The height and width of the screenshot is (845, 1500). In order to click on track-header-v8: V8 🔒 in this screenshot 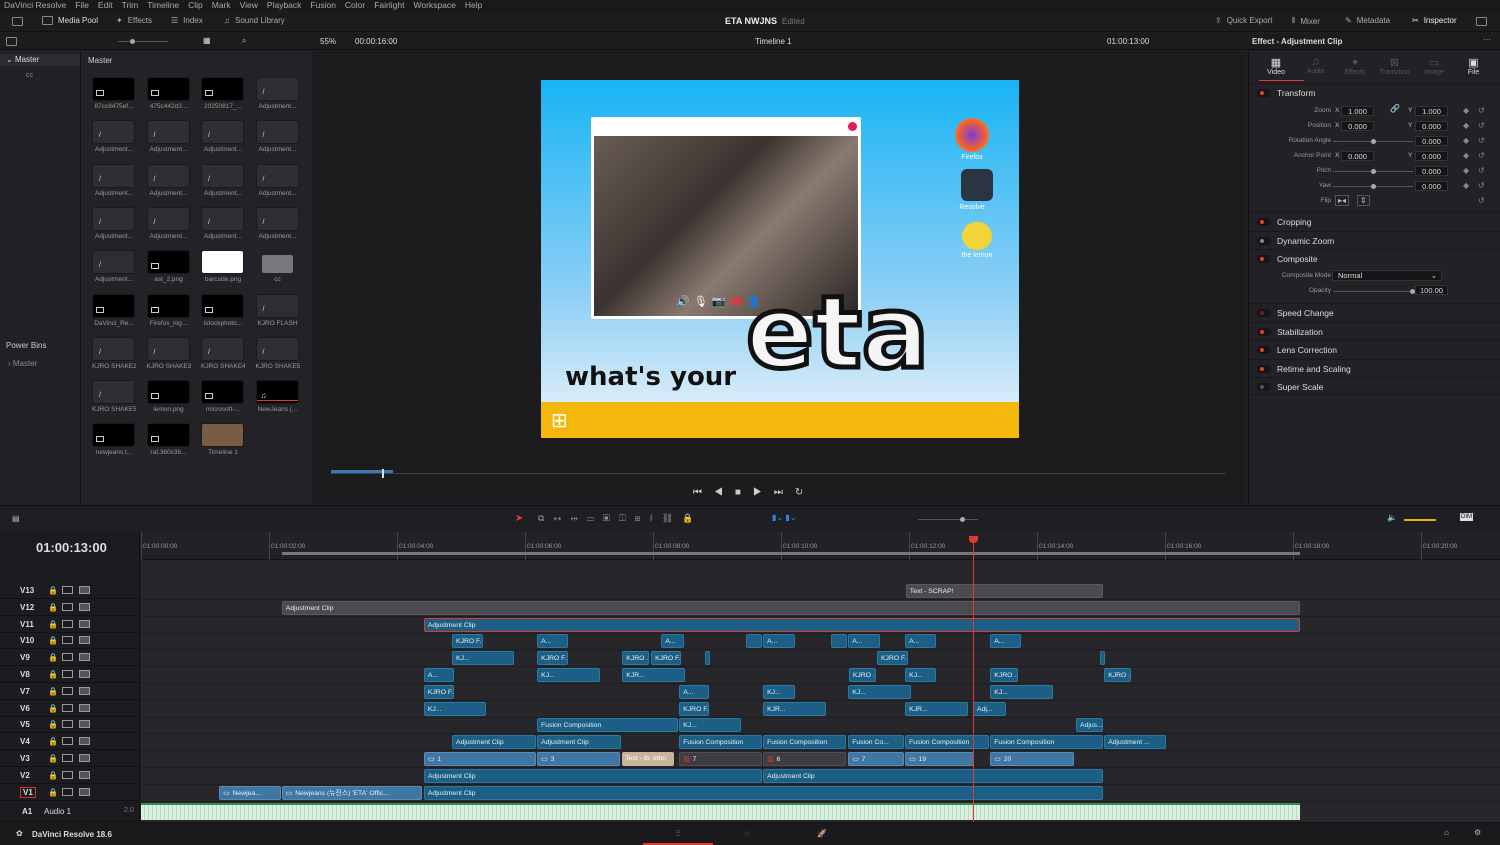, I will do `click(70, 675)`.